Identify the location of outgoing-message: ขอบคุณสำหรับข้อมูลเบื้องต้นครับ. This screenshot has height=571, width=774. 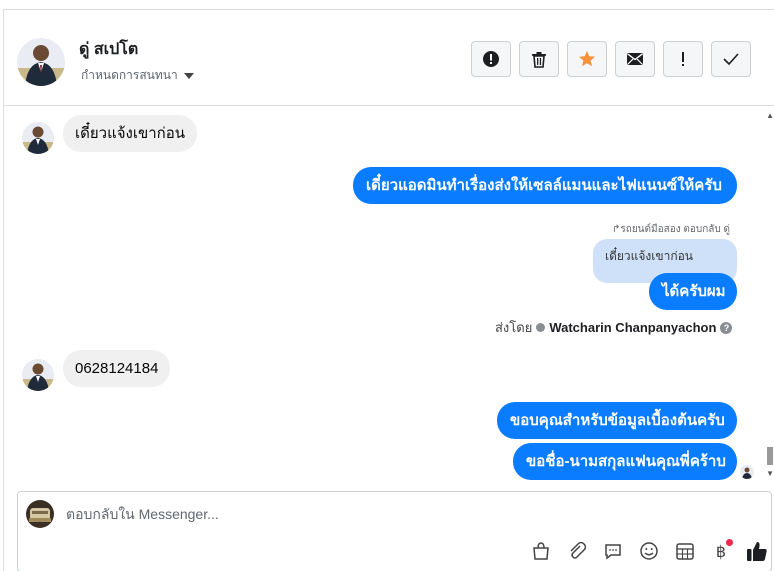
(617, 420).